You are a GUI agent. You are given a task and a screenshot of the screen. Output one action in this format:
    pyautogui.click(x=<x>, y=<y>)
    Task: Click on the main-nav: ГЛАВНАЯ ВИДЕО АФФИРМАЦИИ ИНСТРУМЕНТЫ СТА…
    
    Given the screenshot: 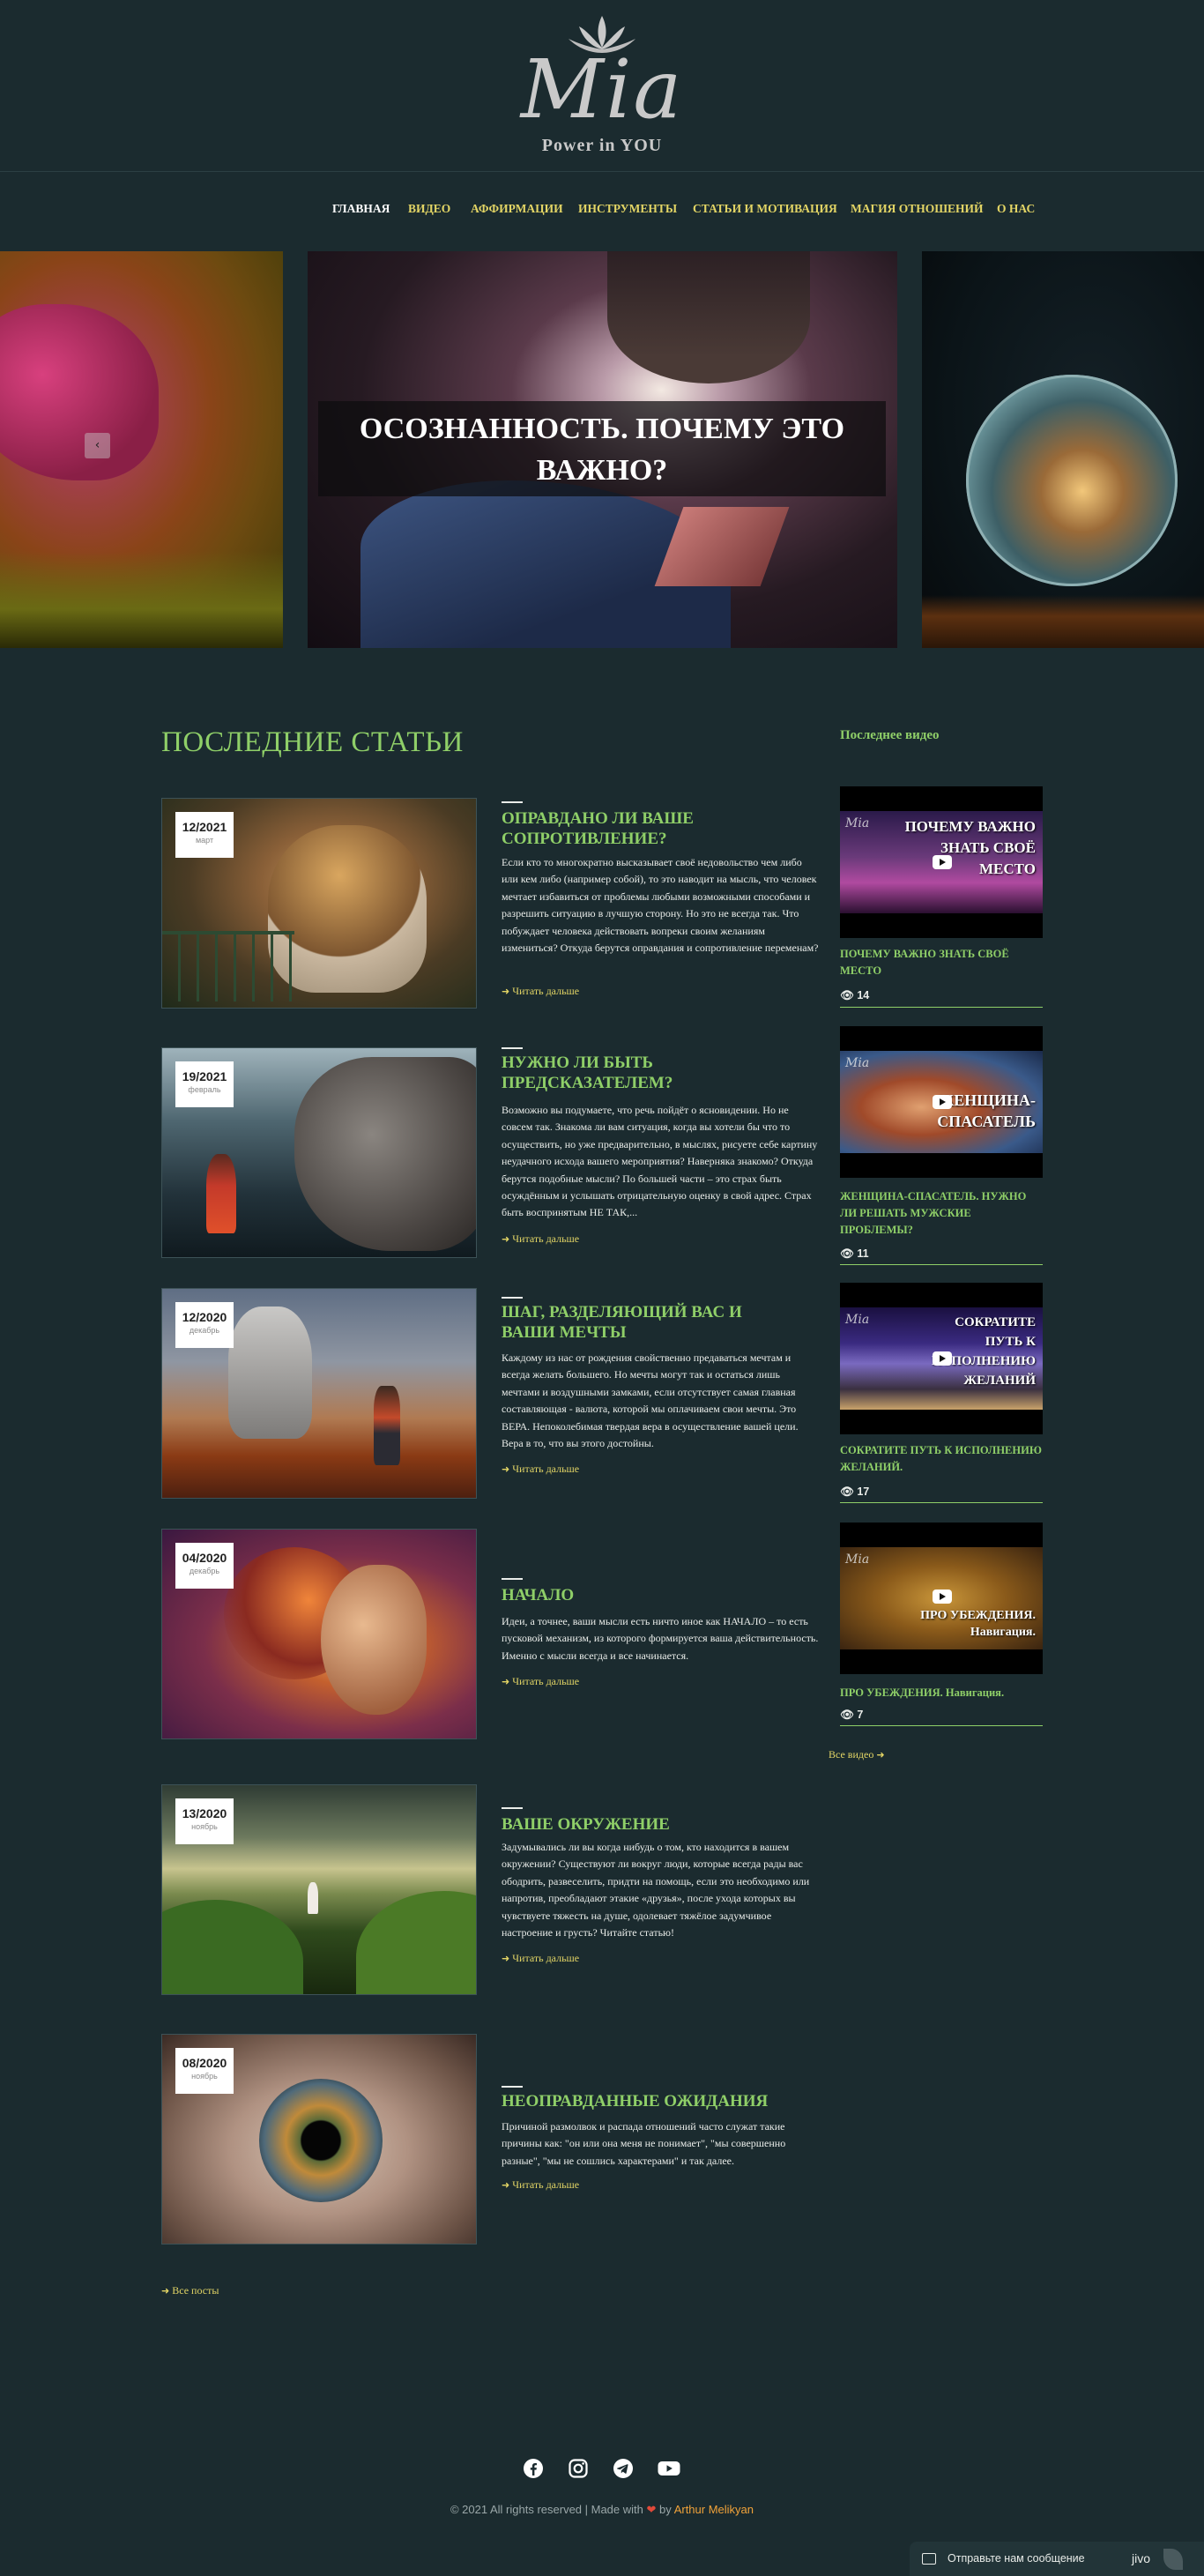 What is the action you would take?
    pyautogui.click(x=602, y=211)
    